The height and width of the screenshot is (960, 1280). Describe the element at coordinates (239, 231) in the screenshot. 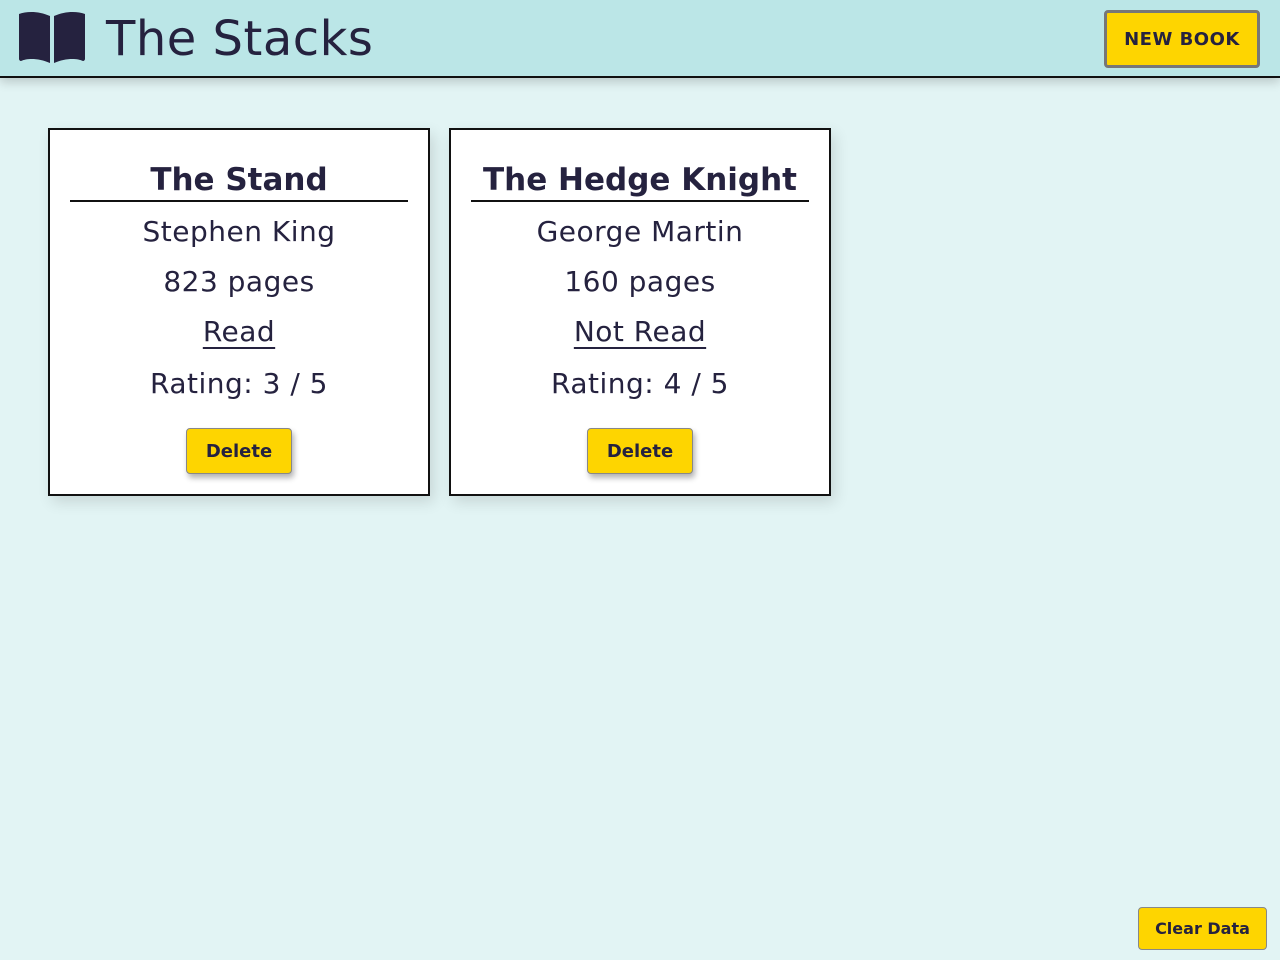

I see `book-author: Stephen King` at that location.